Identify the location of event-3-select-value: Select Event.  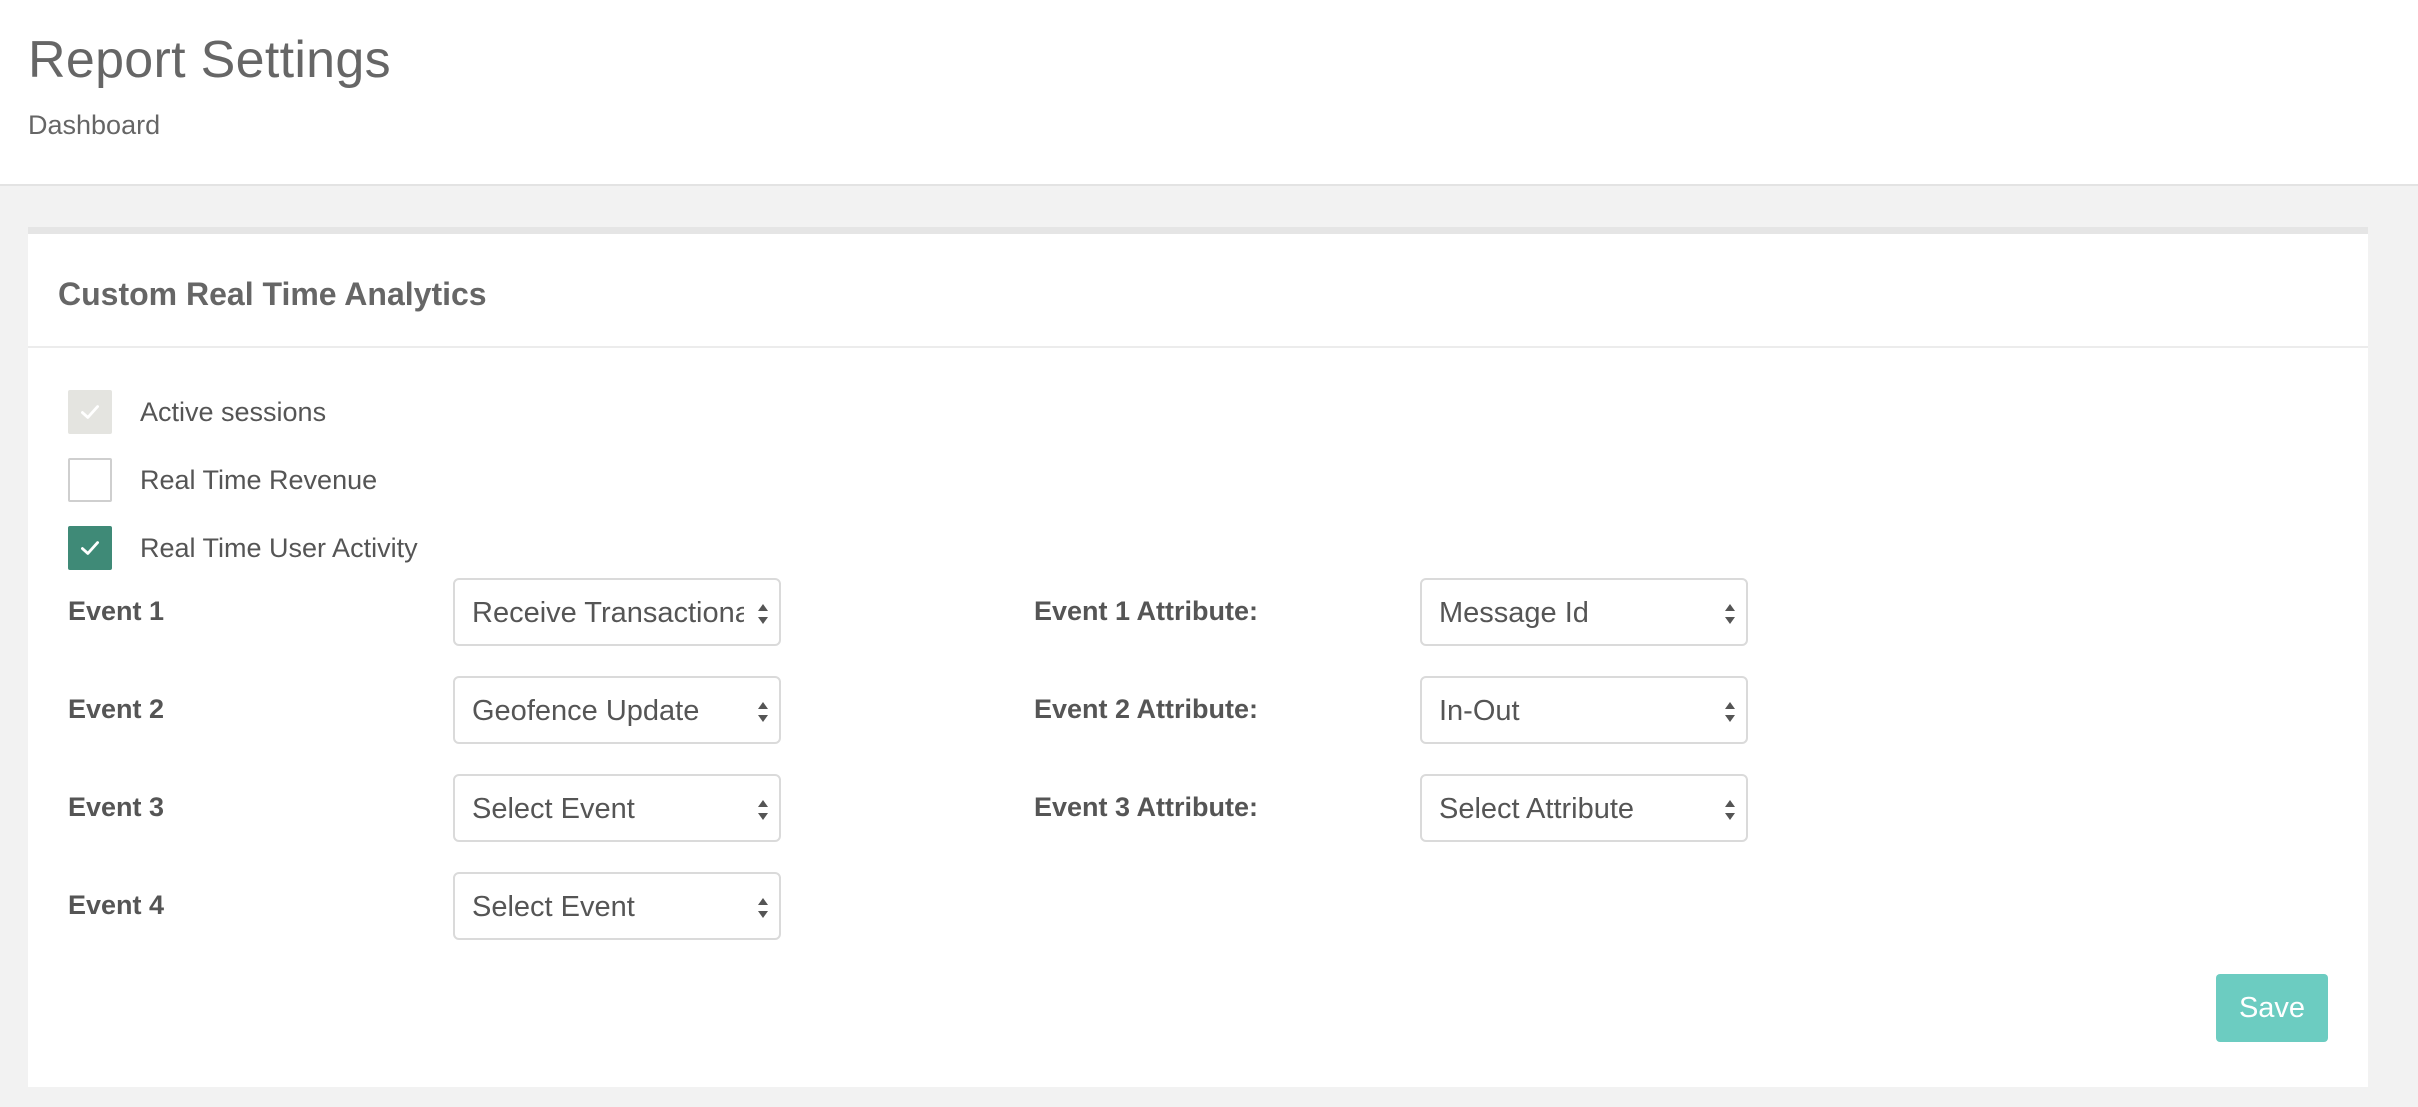
(553, 809).